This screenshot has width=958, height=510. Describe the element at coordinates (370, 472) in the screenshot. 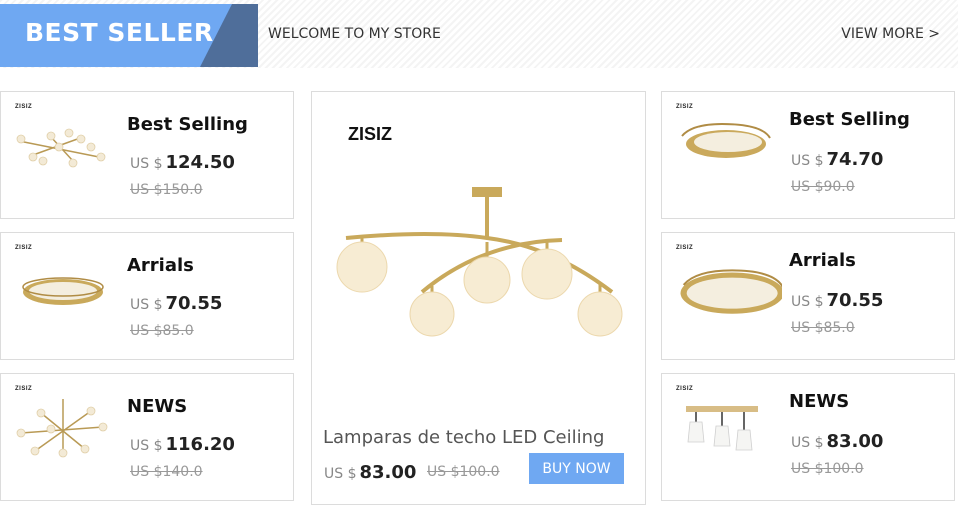

I see `featured-price: US $83.00` at that location.